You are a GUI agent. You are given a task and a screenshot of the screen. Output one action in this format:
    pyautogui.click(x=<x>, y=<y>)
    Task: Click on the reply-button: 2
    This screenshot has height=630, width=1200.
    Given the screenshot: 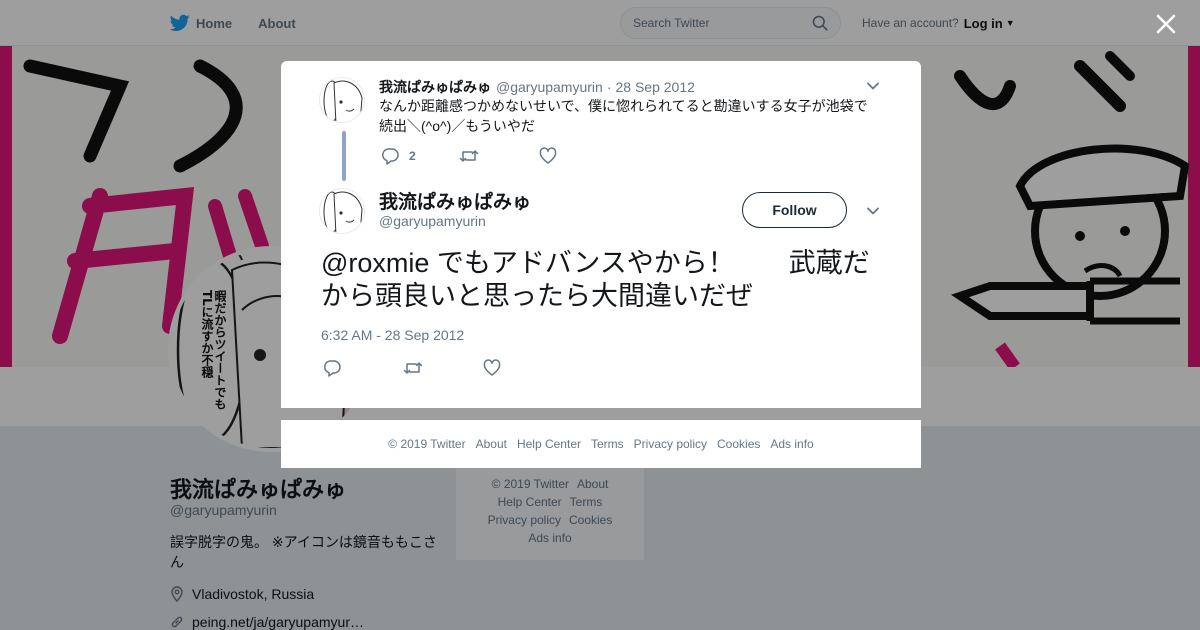 What is the action you would take?
    pyautogui.click(x=420, y=156)
    